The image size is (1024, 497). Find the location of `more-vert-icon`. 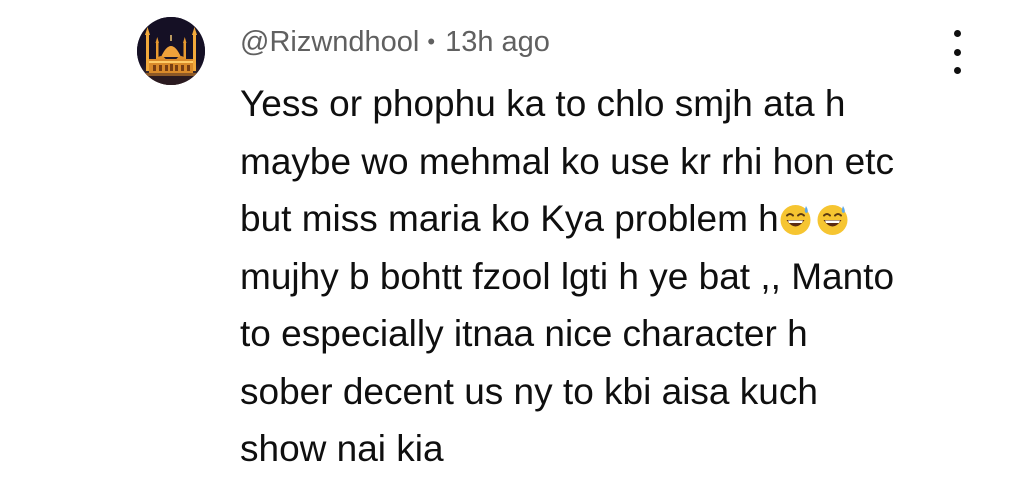

more-vert-icon is located at coordinates (957, 52).